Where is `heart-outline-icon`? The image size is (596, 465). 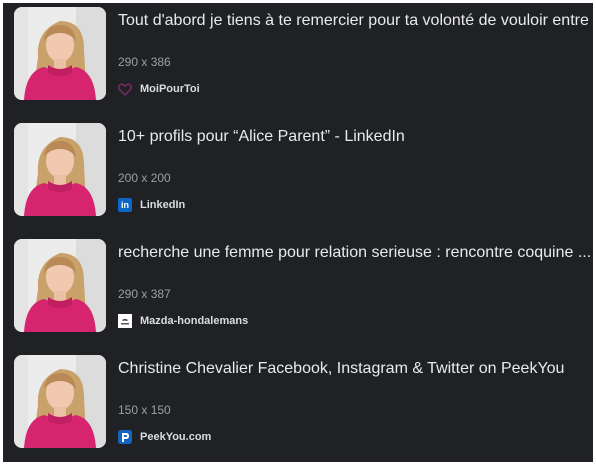
heart-outline-icon is located at coordinates (125, 89).